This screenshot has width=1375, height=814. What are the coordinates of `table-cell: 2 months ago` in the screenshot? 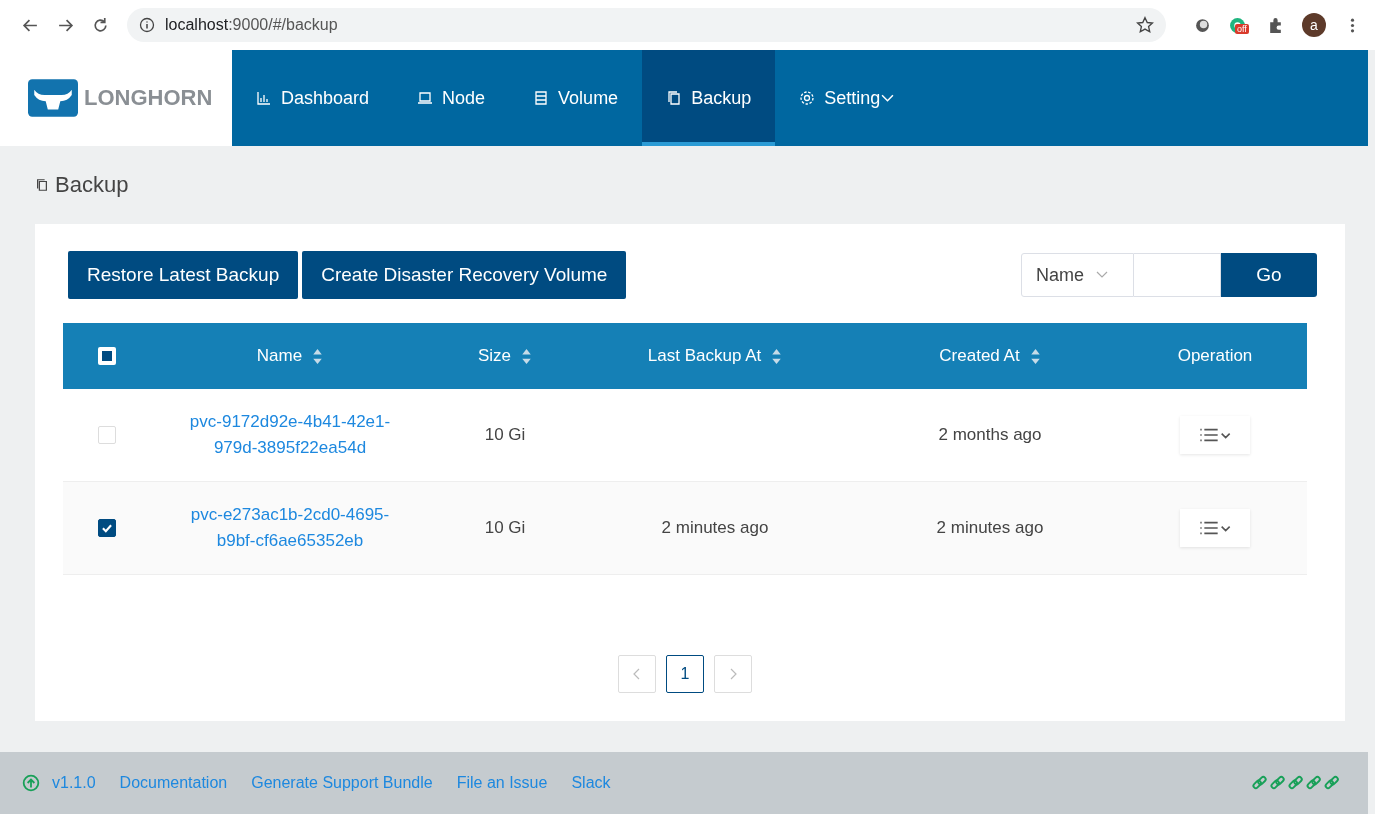 It's located at (990, 435).